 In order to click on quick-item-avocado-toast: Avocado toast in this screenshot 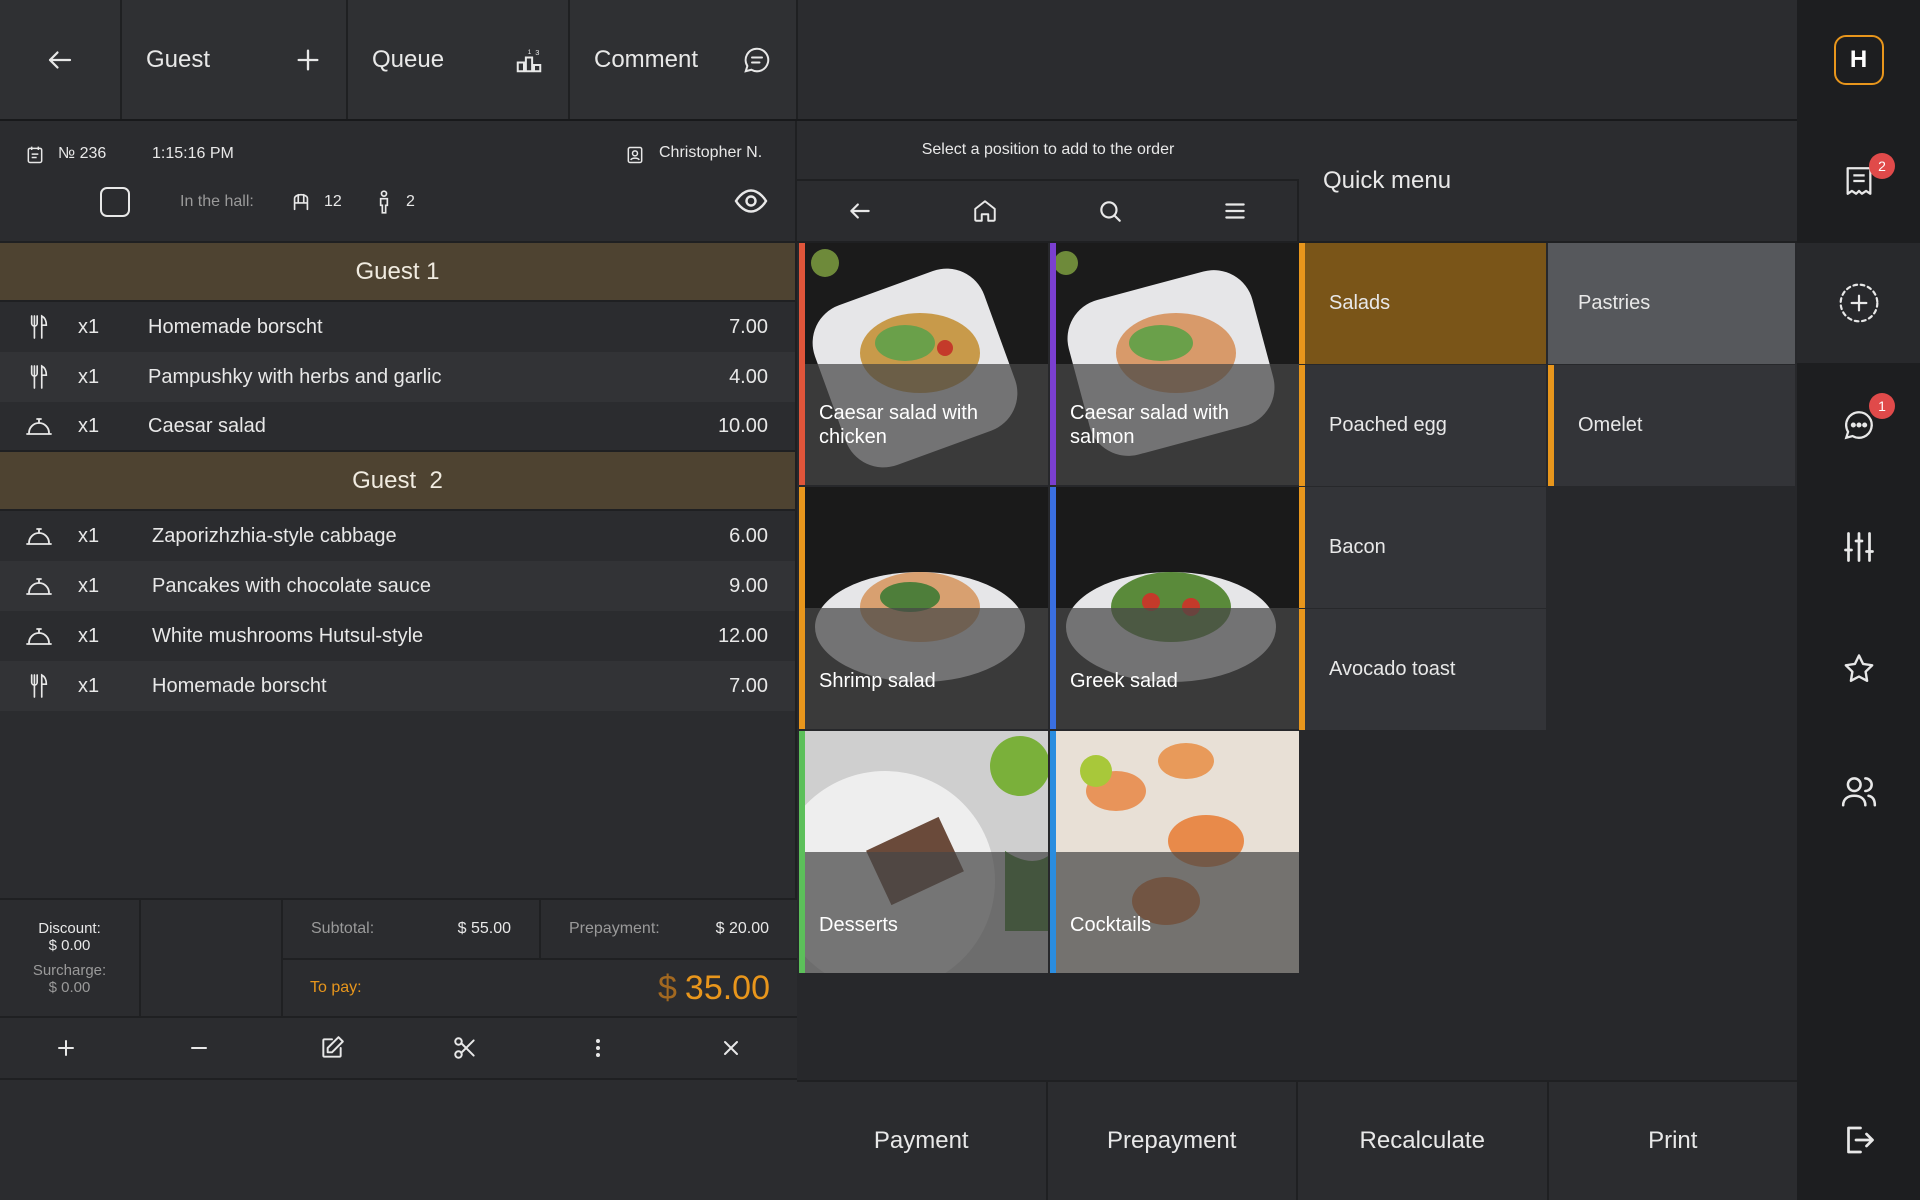, I will do `click(1422, 669)`.